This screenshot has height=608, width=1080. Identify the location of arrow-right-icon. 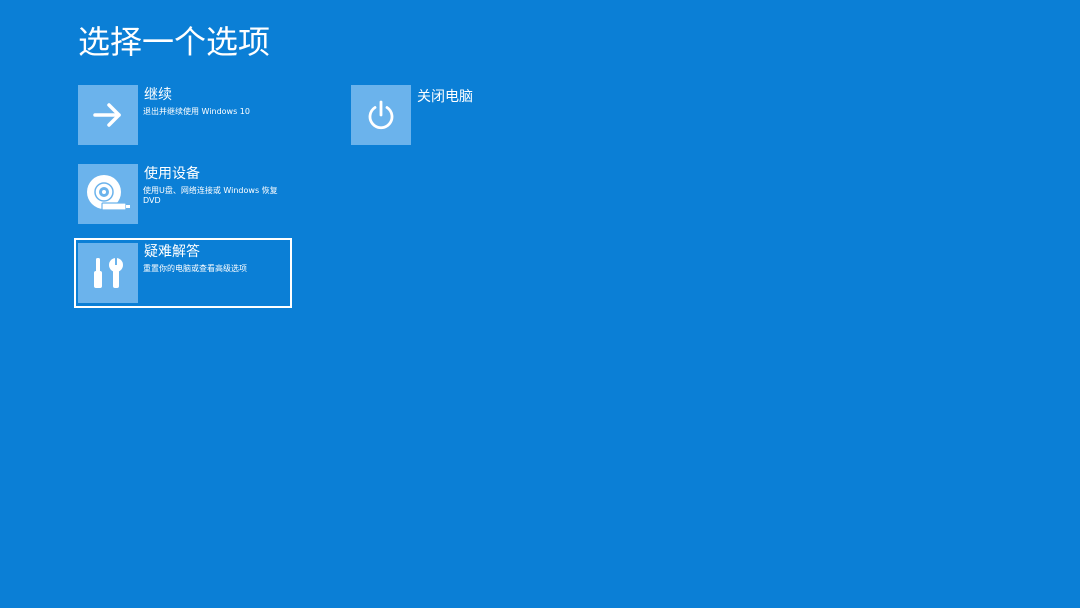
(107, 115).